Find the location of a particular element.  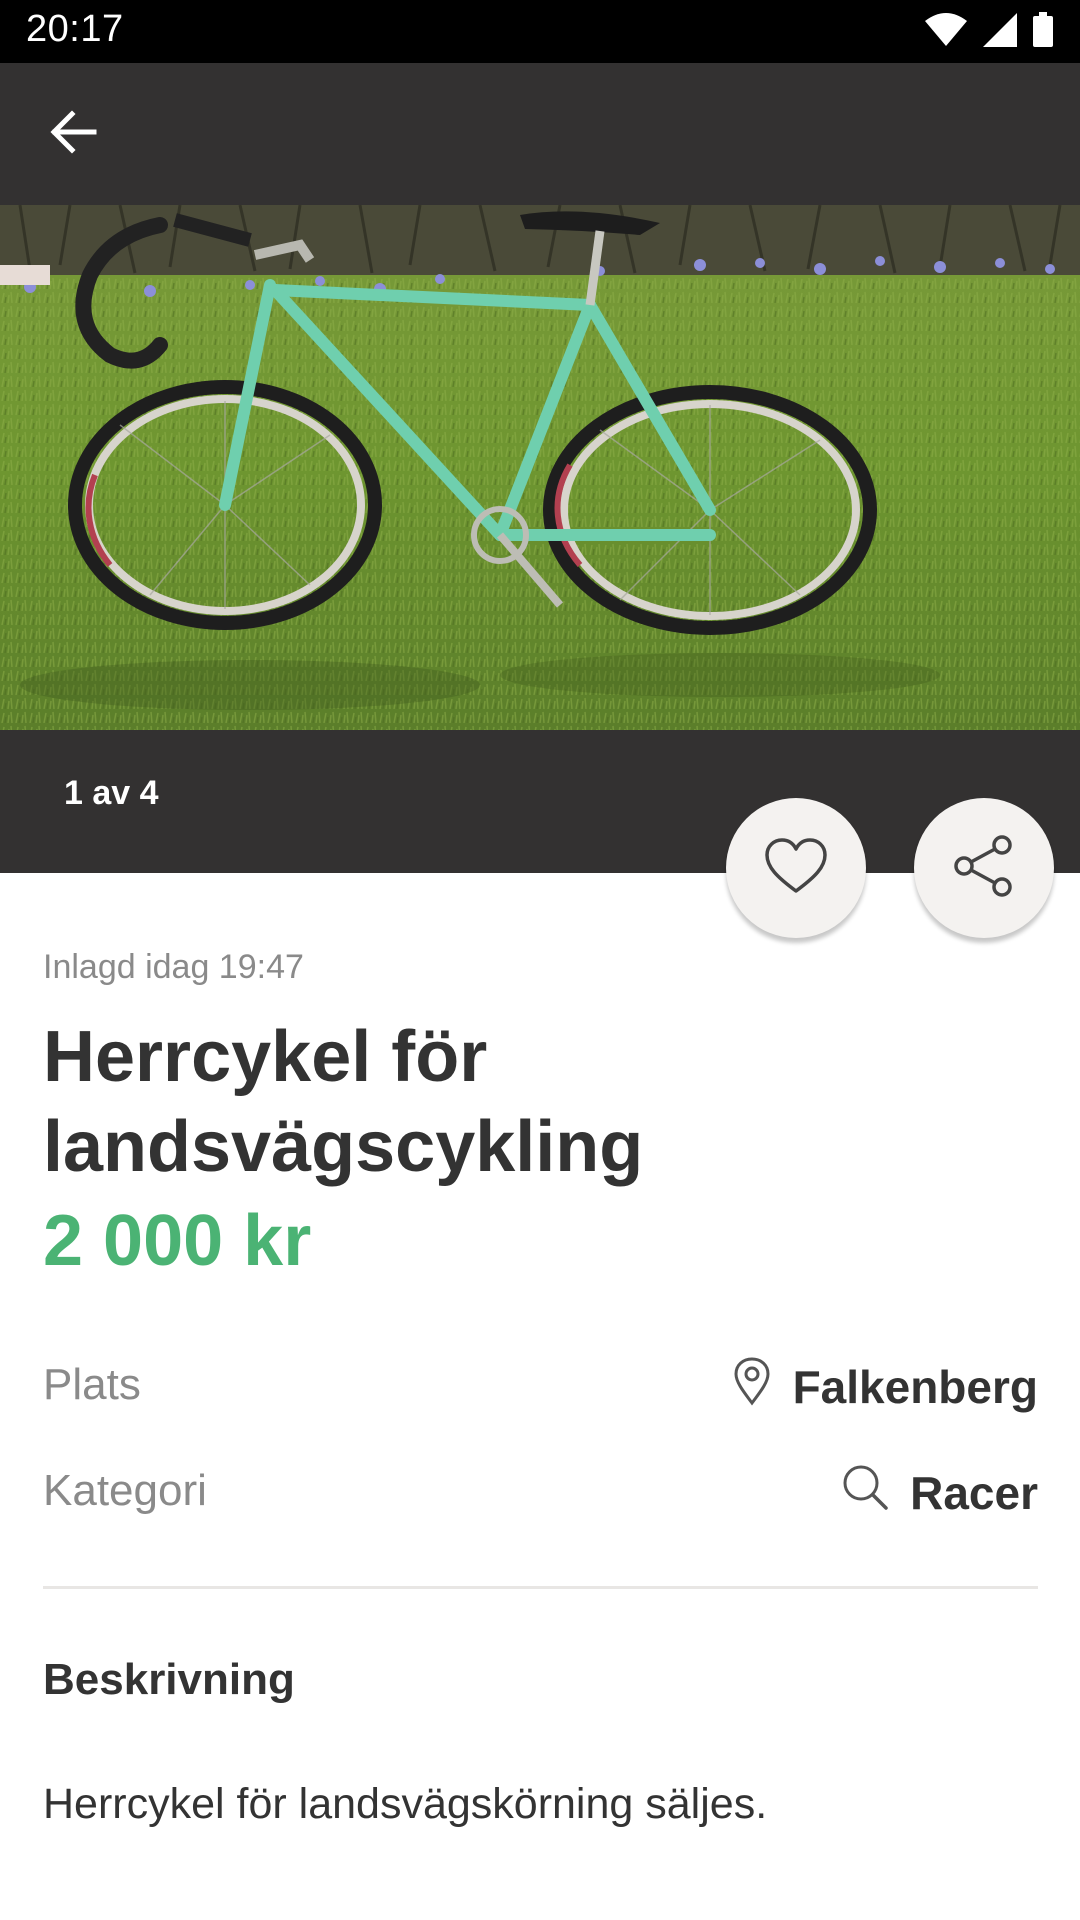

place-row: Plats Falkenberg is located at coordinates (540, 1385).